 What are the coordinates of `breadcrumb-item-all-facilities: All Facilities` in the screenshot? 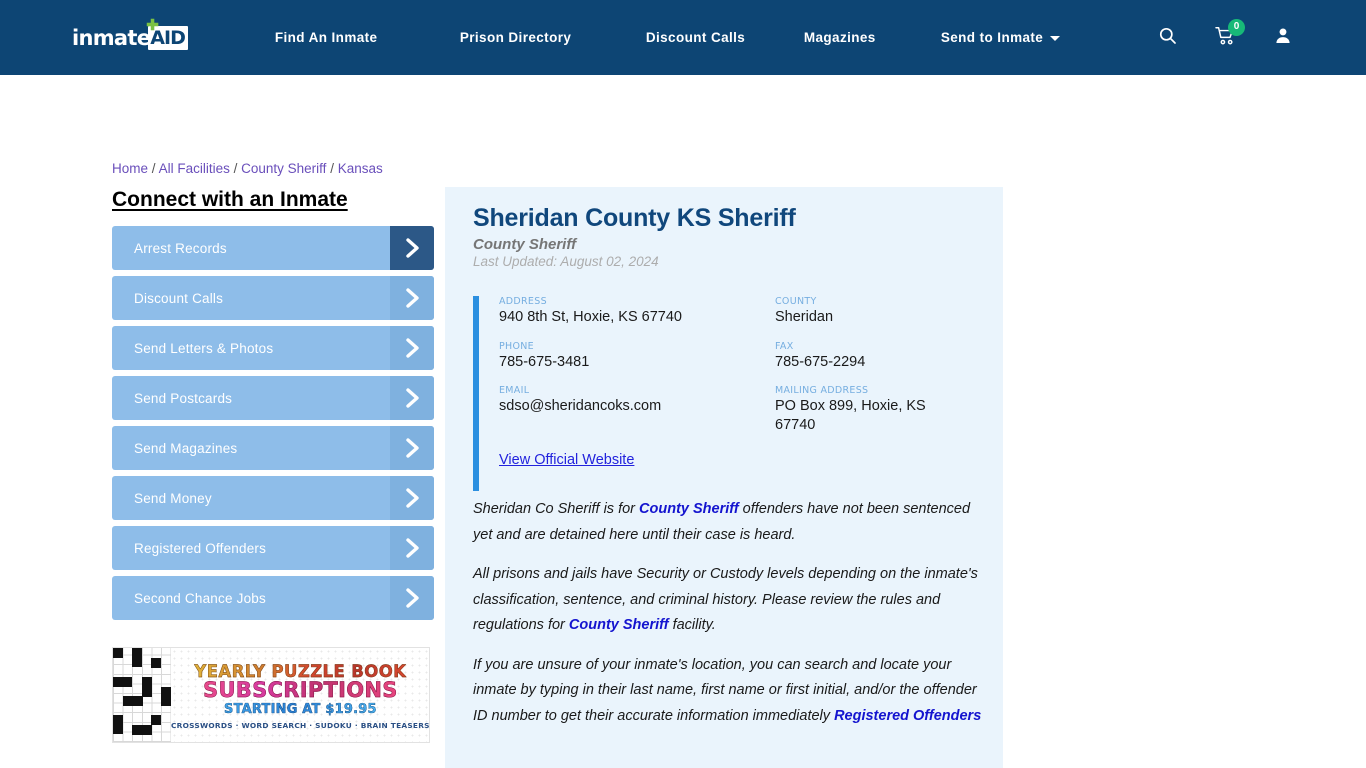 It's located at (194, 168).